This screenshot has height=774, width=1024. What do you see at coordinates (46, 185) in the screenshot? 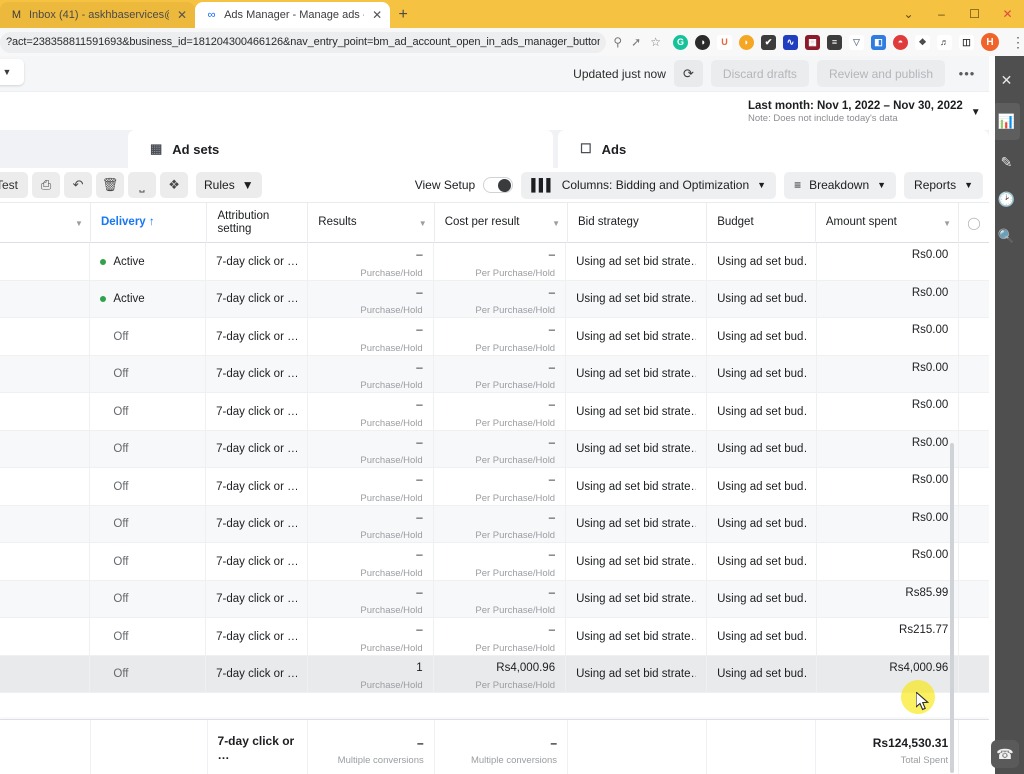
I see `duplicate-icon: ⎙` at bounding box center [46, 185].